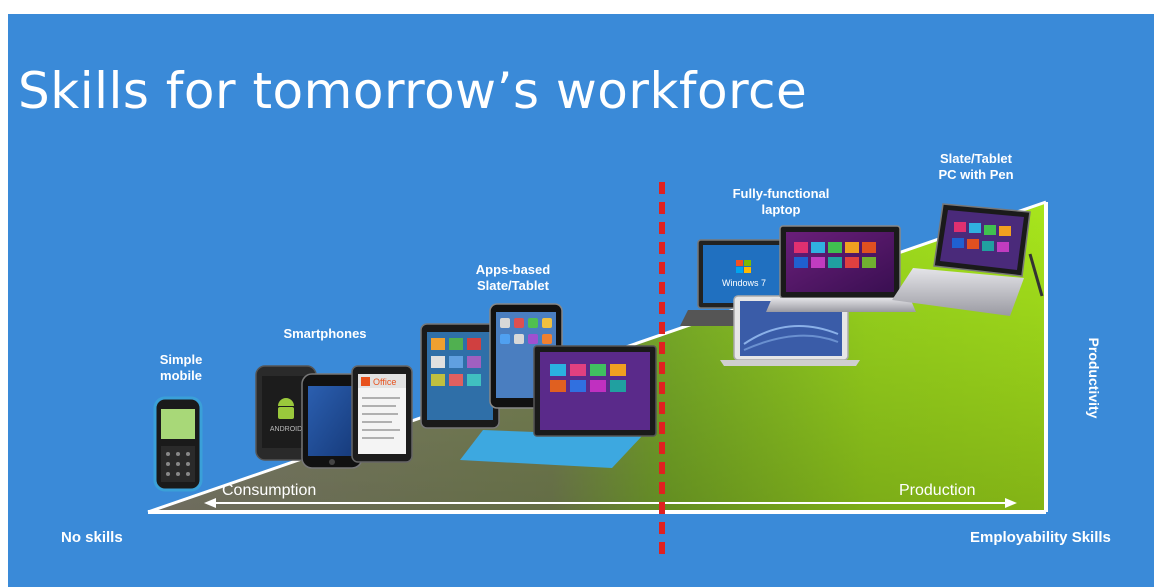 This screenshot has height=587, width=1154. Describe the element at coordinates (513, 277) in the screenshot. I see `label-apps-tablet: Apps-based Slate/Tablet` at that location.